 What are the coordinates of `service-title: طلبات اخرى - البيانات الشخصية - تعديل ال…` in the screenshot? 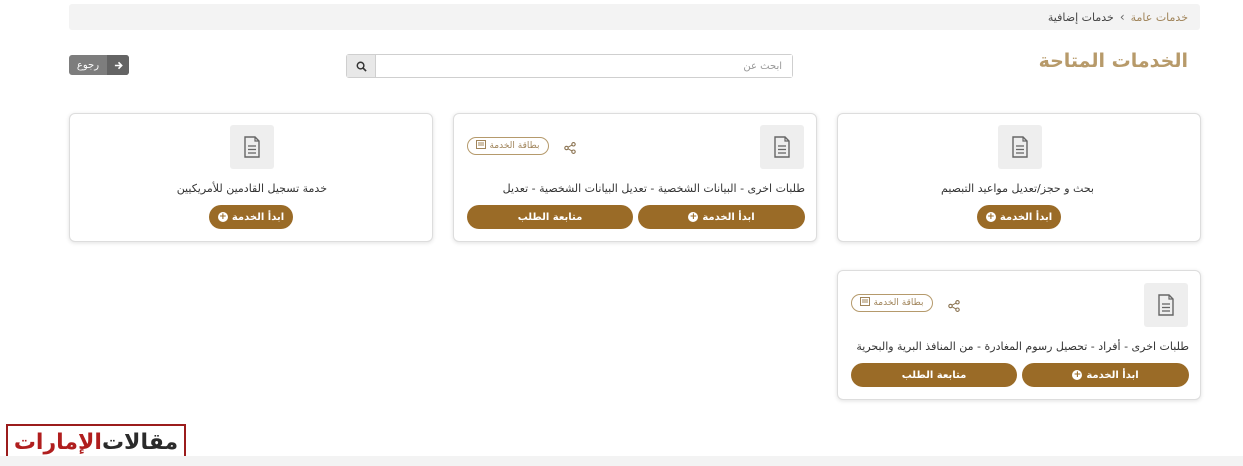 It's located at (653, 188).